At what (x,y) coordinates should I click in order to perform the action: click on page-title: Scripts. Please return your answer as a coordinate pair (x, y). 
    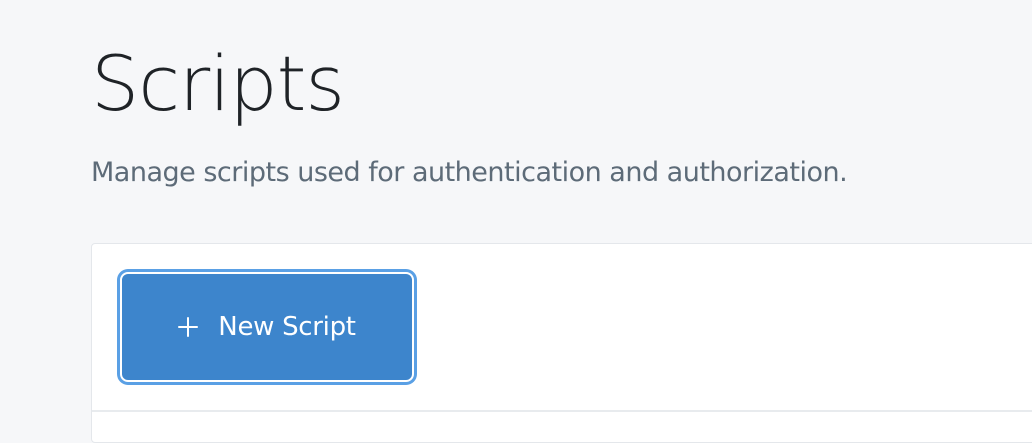
    Looking at the image, I should click on (218, 83).